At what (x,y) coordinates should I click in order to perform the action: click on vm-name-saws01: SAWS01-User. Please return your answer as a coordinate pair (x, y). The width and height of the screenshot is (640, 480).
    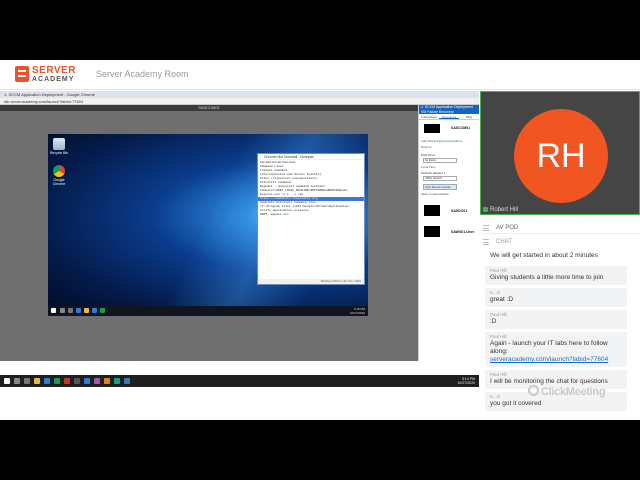
    Looking at the image, I should click on (463, 232).